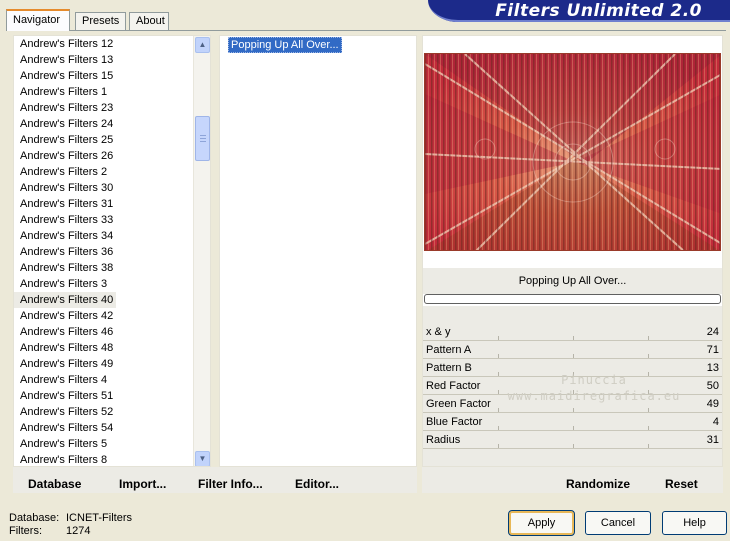 The image size is (730, 541). What do you see at coordinates (65, 124) in the screenshot?
I see `category-item: Andrew's Filters 24` at bounding box center [65, 124].